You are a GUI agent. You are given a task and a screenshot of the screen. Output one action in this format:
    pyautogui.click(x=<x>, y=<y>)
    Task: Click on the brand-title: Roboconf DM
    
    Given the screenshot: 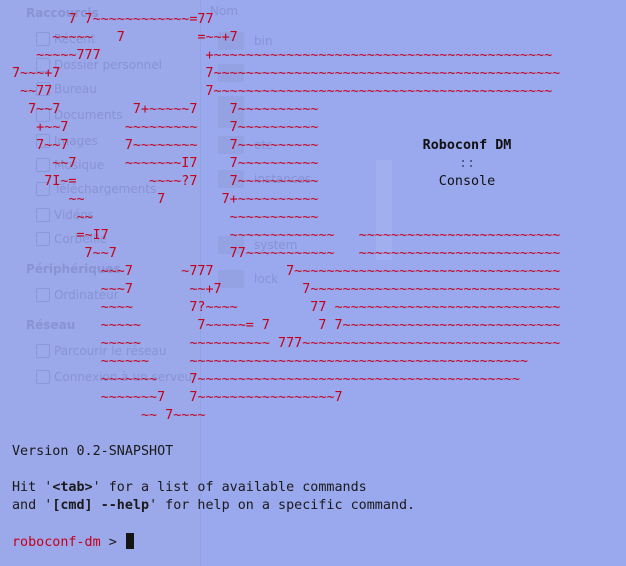 What is the action you would take?
    pyautogui.click(x=467, y=145)
    